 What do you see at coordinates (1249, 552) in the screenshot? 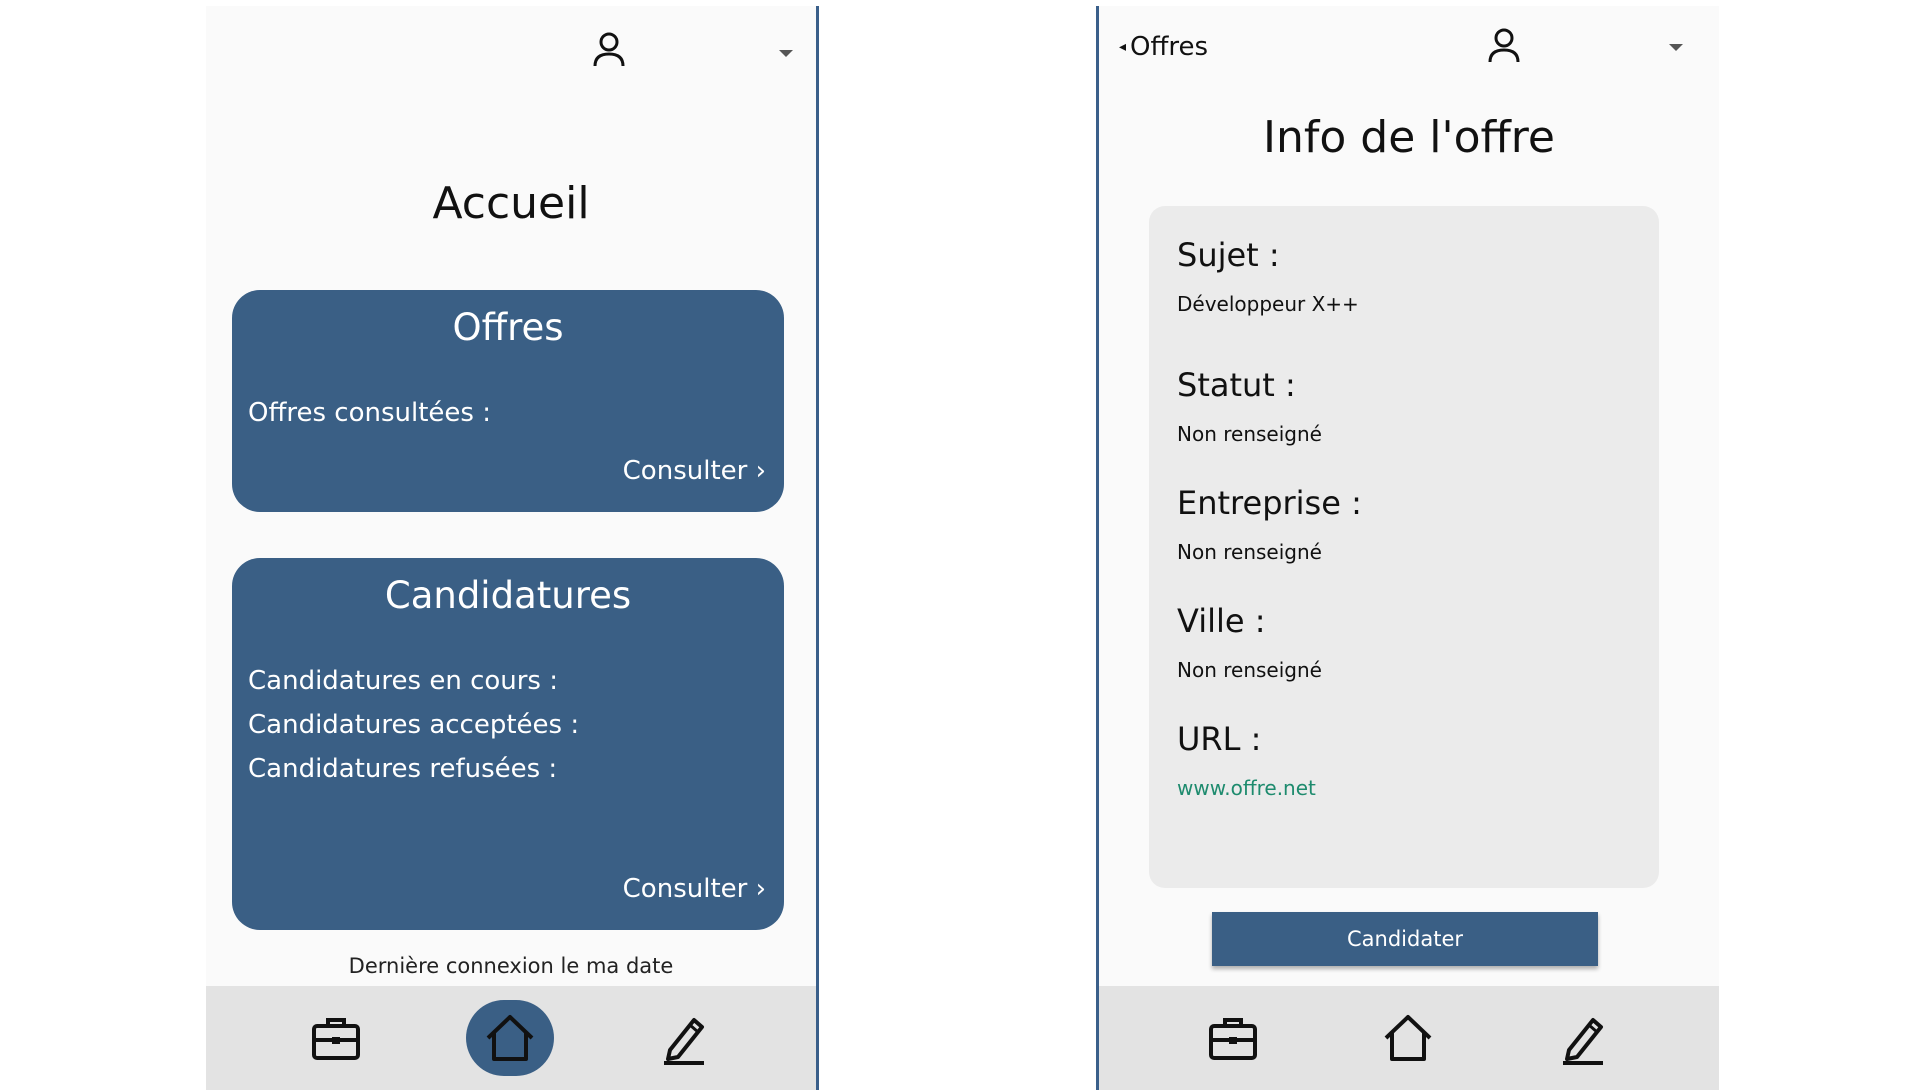
I see `entreprise-value: Non renseigné` at bounding box center [1249, 552].